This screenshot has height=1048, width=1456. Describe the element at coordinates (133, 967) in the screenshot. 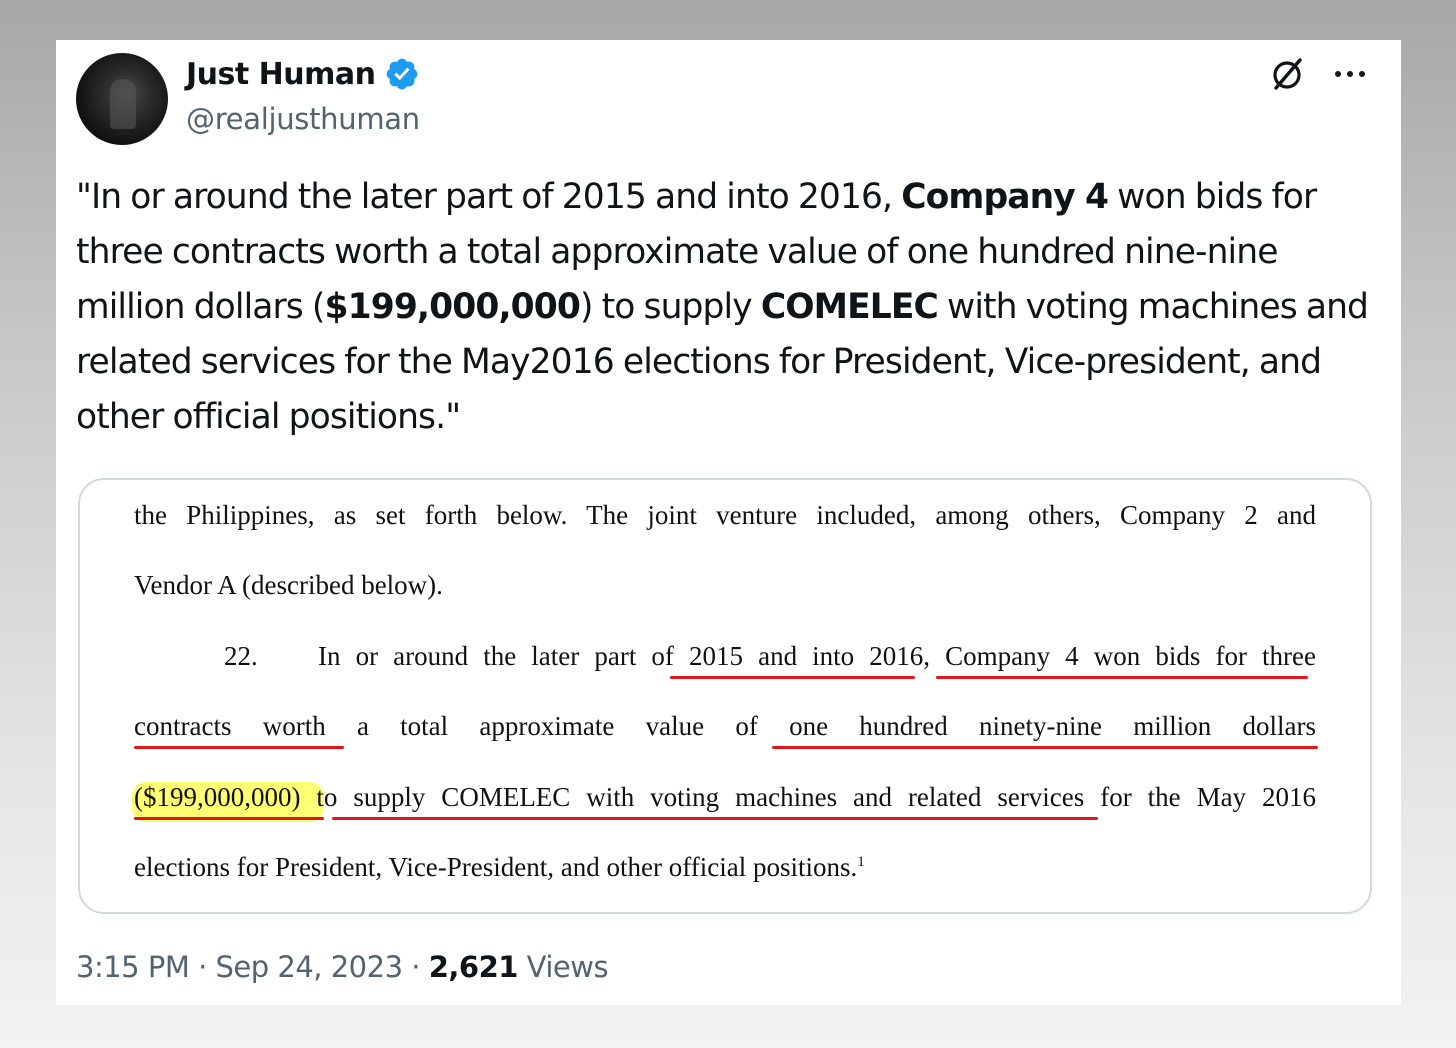

I see `tweet-time: 3:15 PM` at that location.